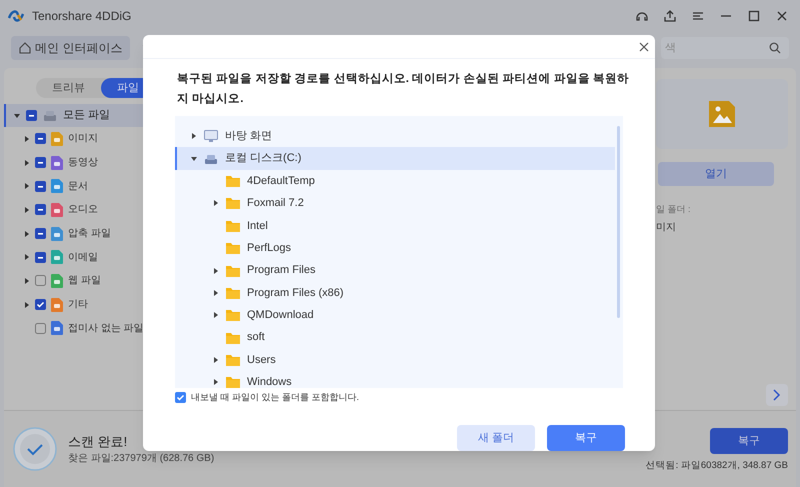 This screenshot has height=487, width=800. Describe the element at coordinates (211, 136) in the screenshot. I see `monitor-icon` at that location.